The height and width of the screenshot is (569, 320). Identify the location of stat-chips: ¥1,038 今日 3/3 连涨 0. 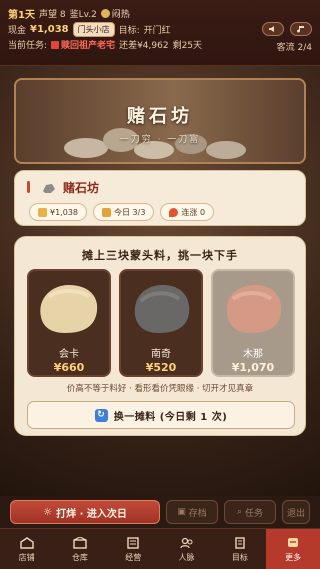
(122, 212).